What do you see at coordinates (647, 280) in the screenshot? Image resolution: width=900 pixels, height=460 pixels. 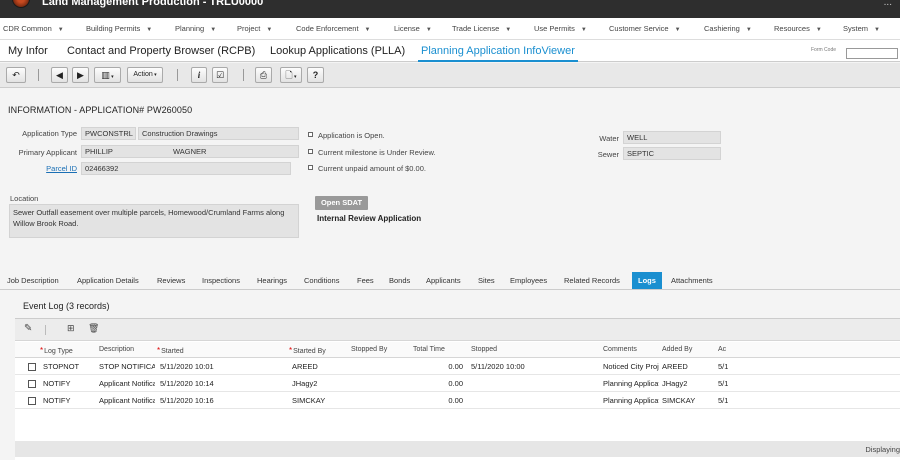 I see `tab-logs: Logs` at bounding box center [647, 280].